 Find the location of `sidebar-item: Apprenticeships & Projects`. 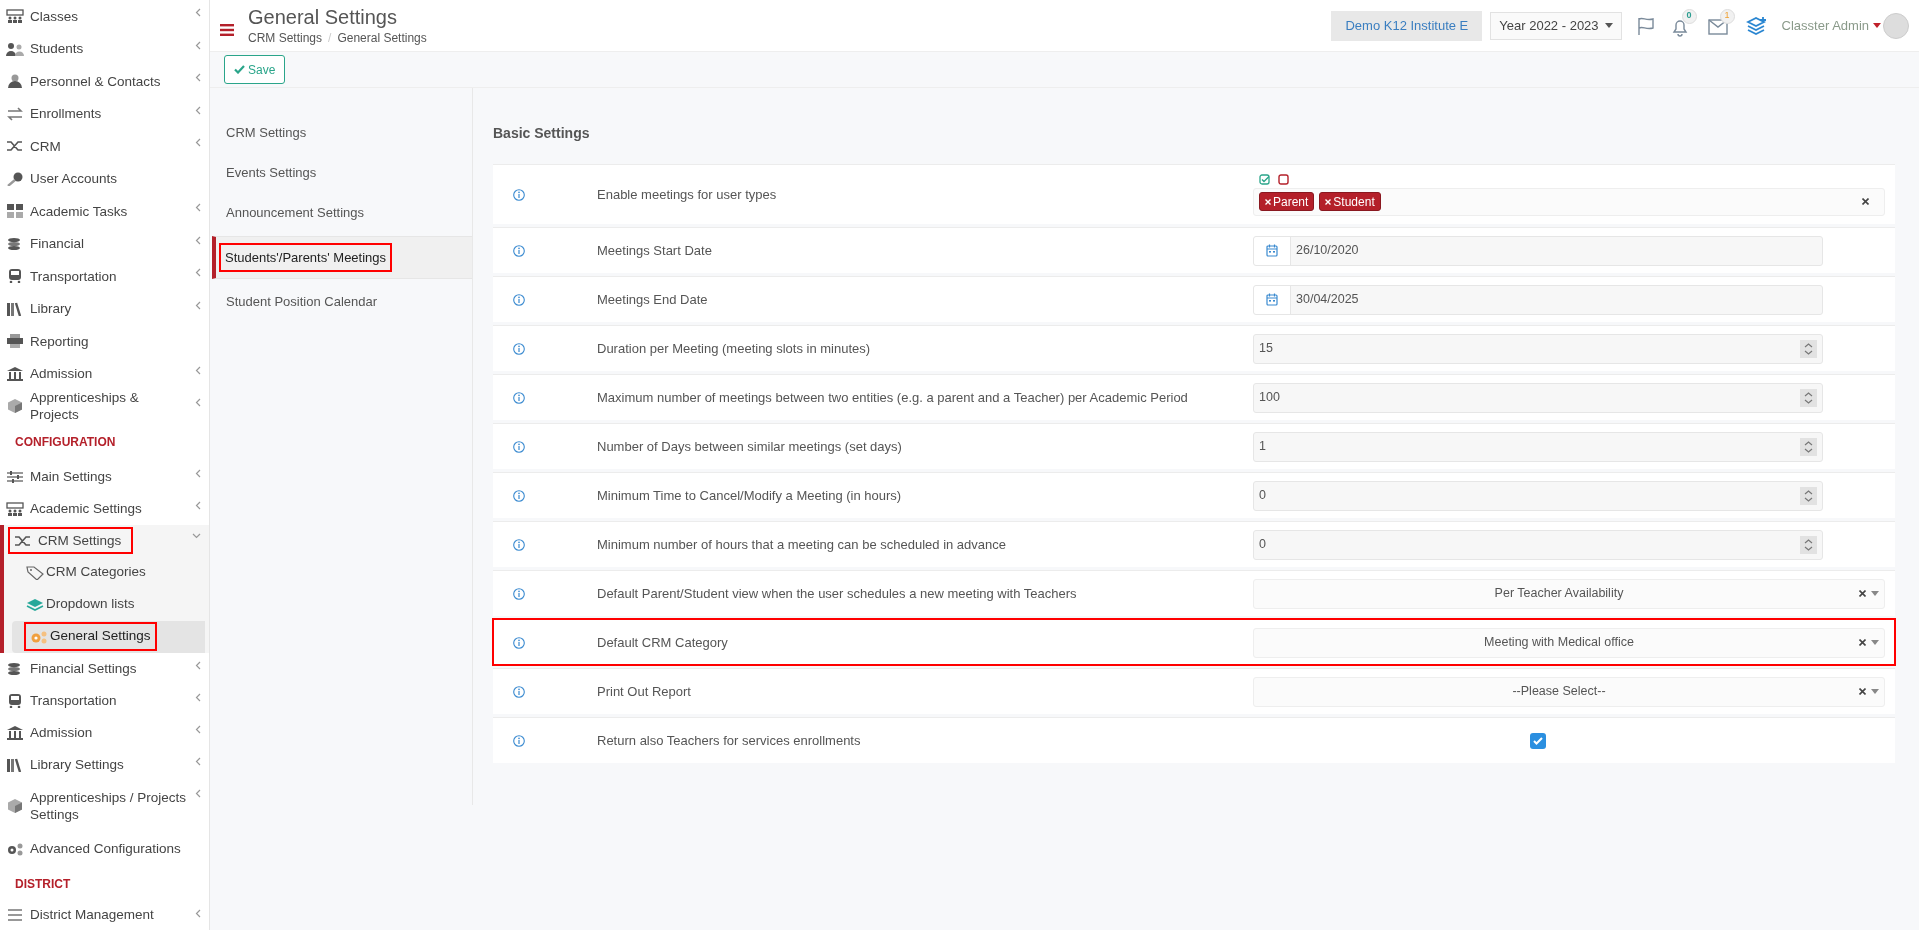

sidebar-item: Apprenticeships & Projects is located at coordinates (104, 406).